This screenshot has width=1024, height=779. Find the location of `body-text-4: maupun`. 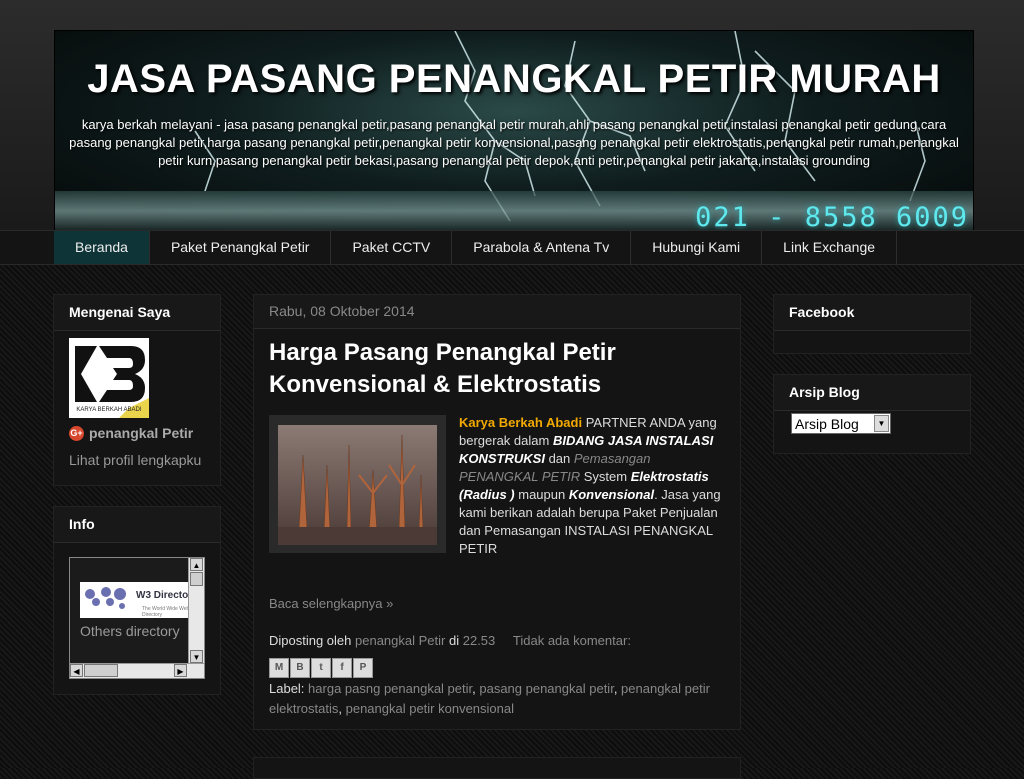

body-text-4: maupun is located at coordinates (541, 494).